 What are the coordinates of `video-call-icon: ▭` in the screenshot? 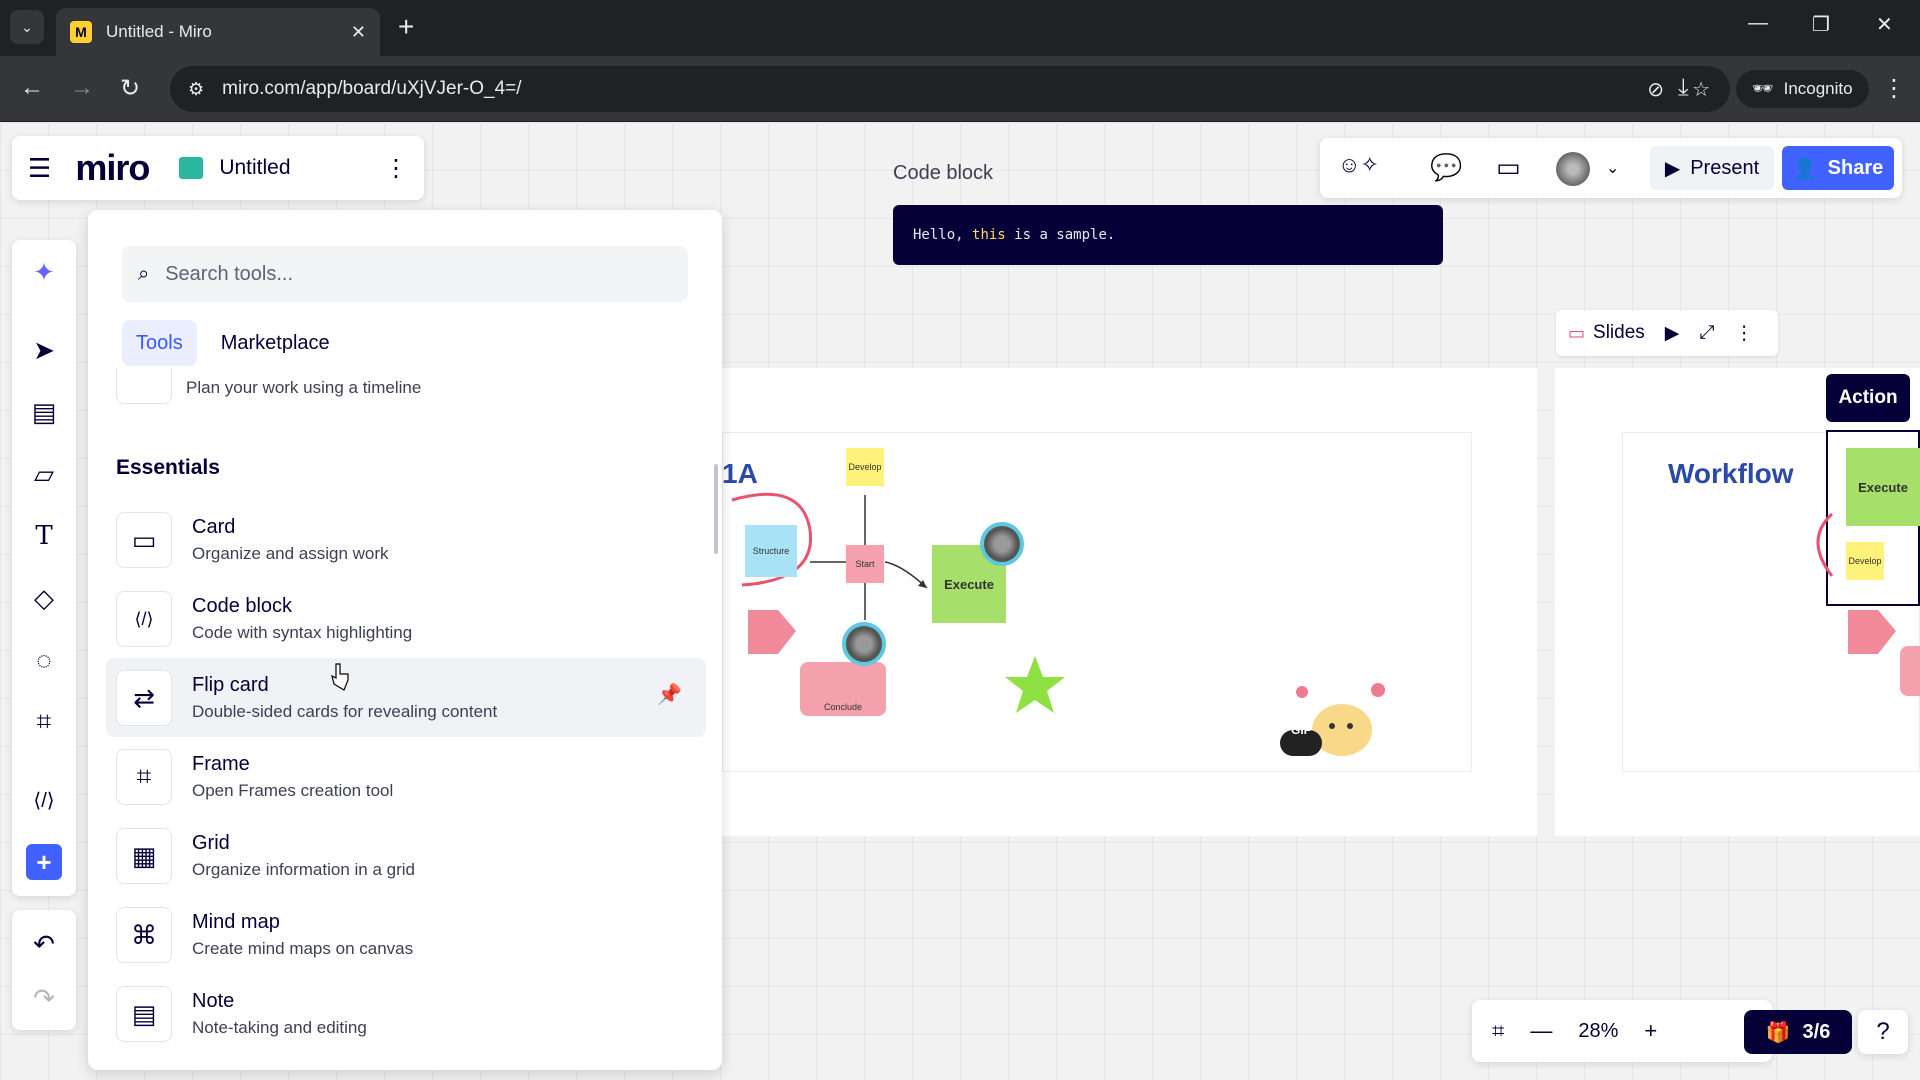 It's located at (1508, 167).